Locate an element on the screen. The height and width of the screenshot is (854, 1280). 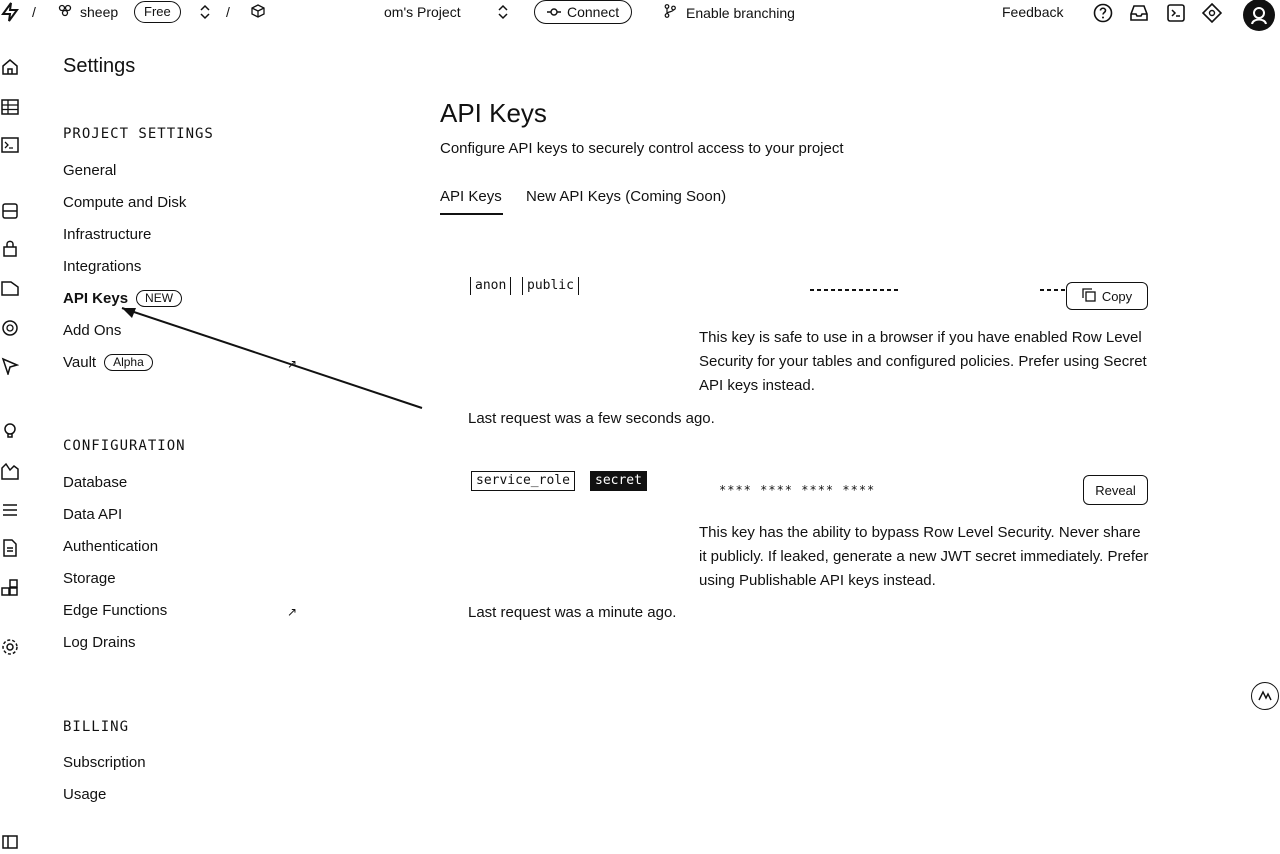
home-icon is located at coordinates (10, 67).